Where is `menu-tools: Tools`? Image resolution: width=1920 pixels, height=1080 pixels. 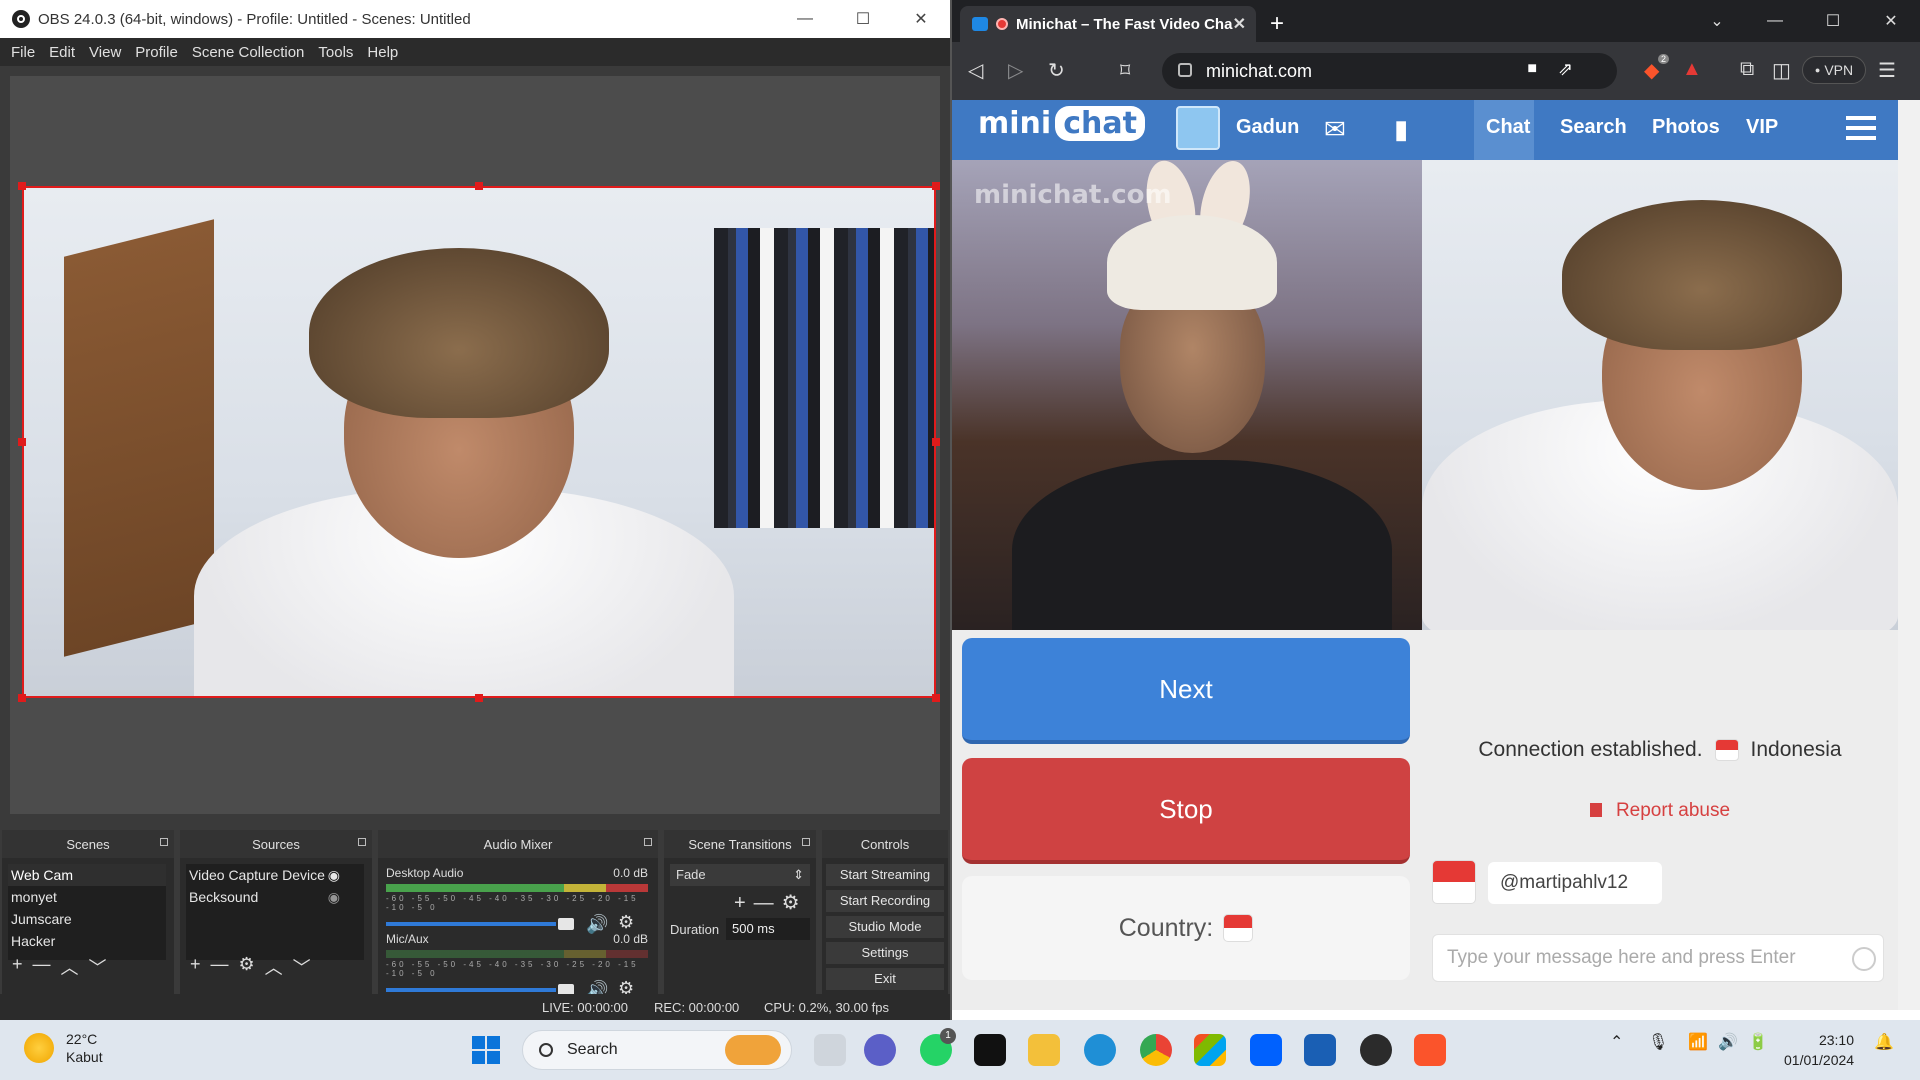 menu-tools: Tools is located at coordinates (335, 52).